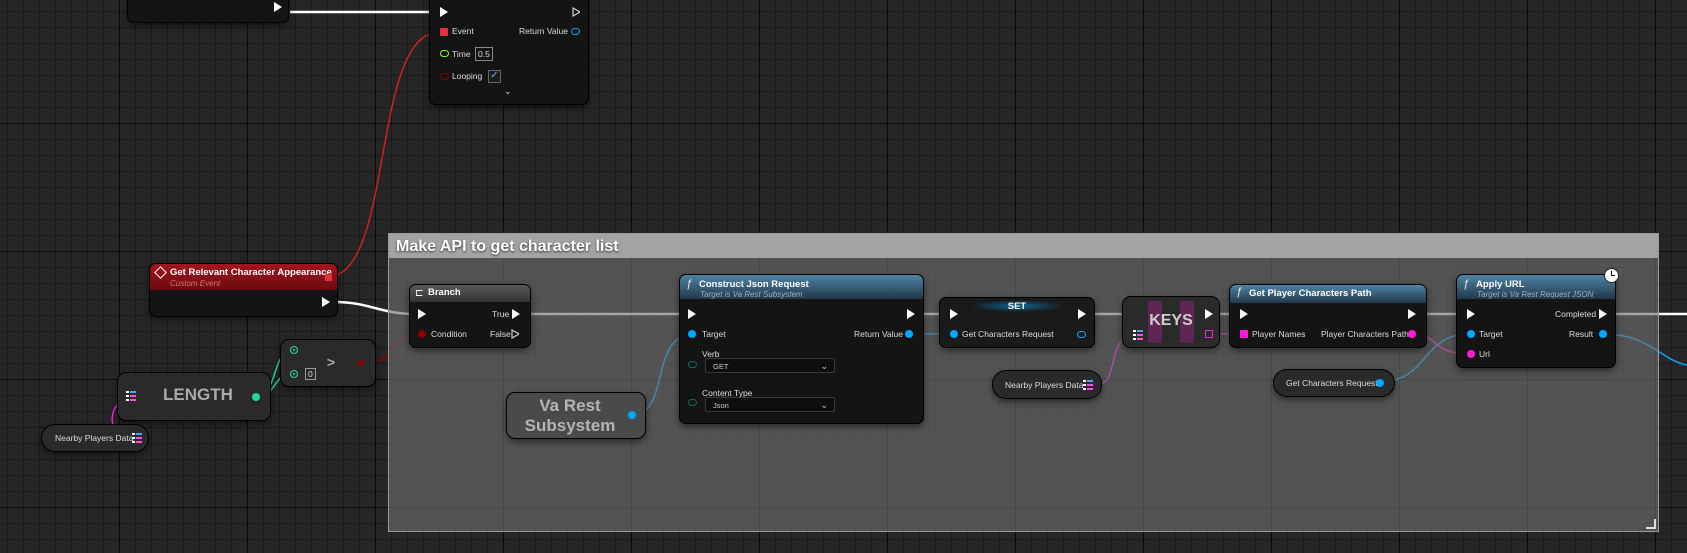  What do you see at coordinates (444, 53) in the screenshot?
I see `time-pin` at bounding box center [444, 53].